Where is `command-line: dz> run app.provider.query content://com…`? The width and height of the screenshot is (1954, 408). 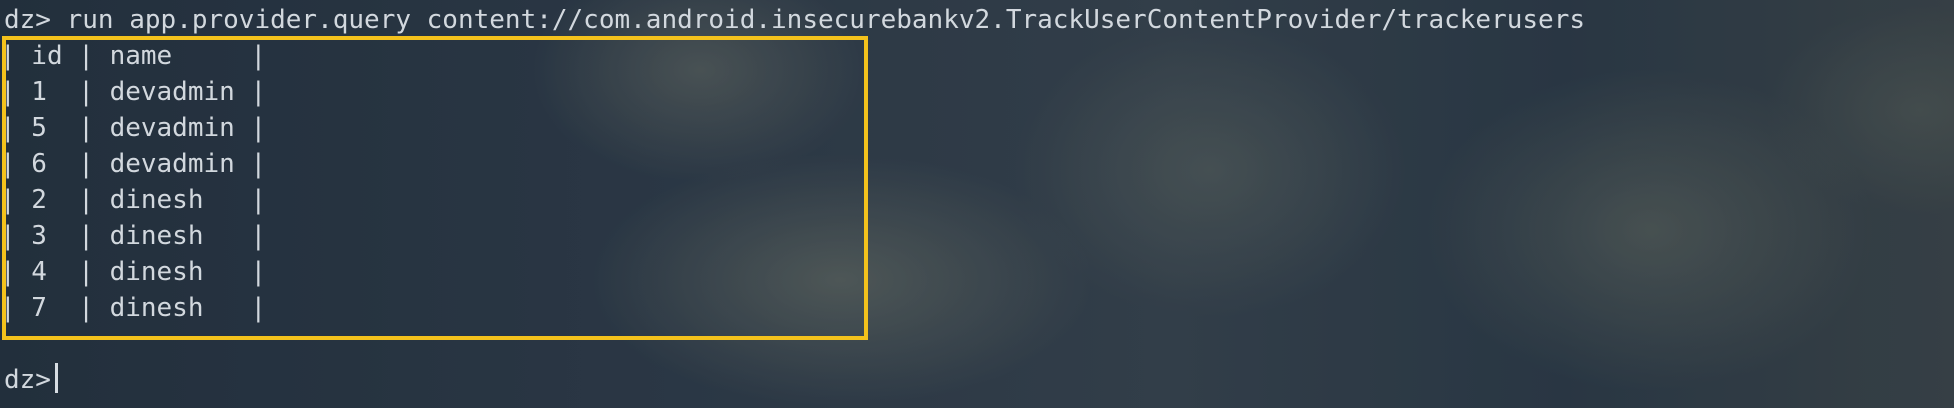 command-line: dz> run app.provider.query content://com… is located at coordinates (794, 20).